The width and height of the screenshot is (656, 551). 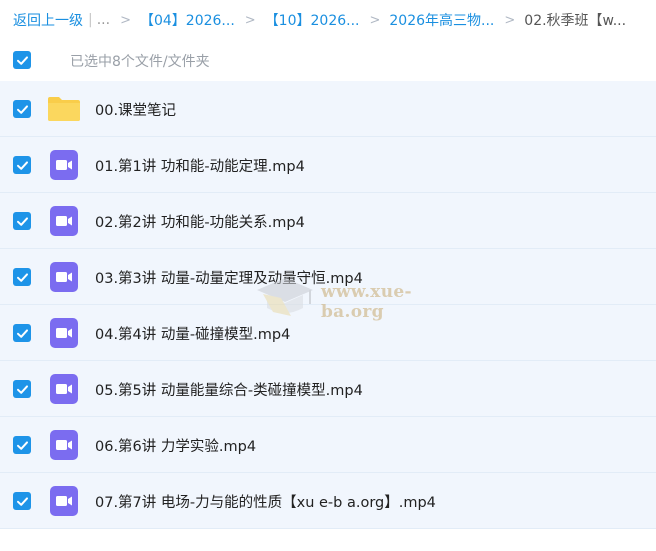 What do you see at coordinates (64, 109) in the screenshot?
I see `folder-icon` at bounding box center [64, 109].